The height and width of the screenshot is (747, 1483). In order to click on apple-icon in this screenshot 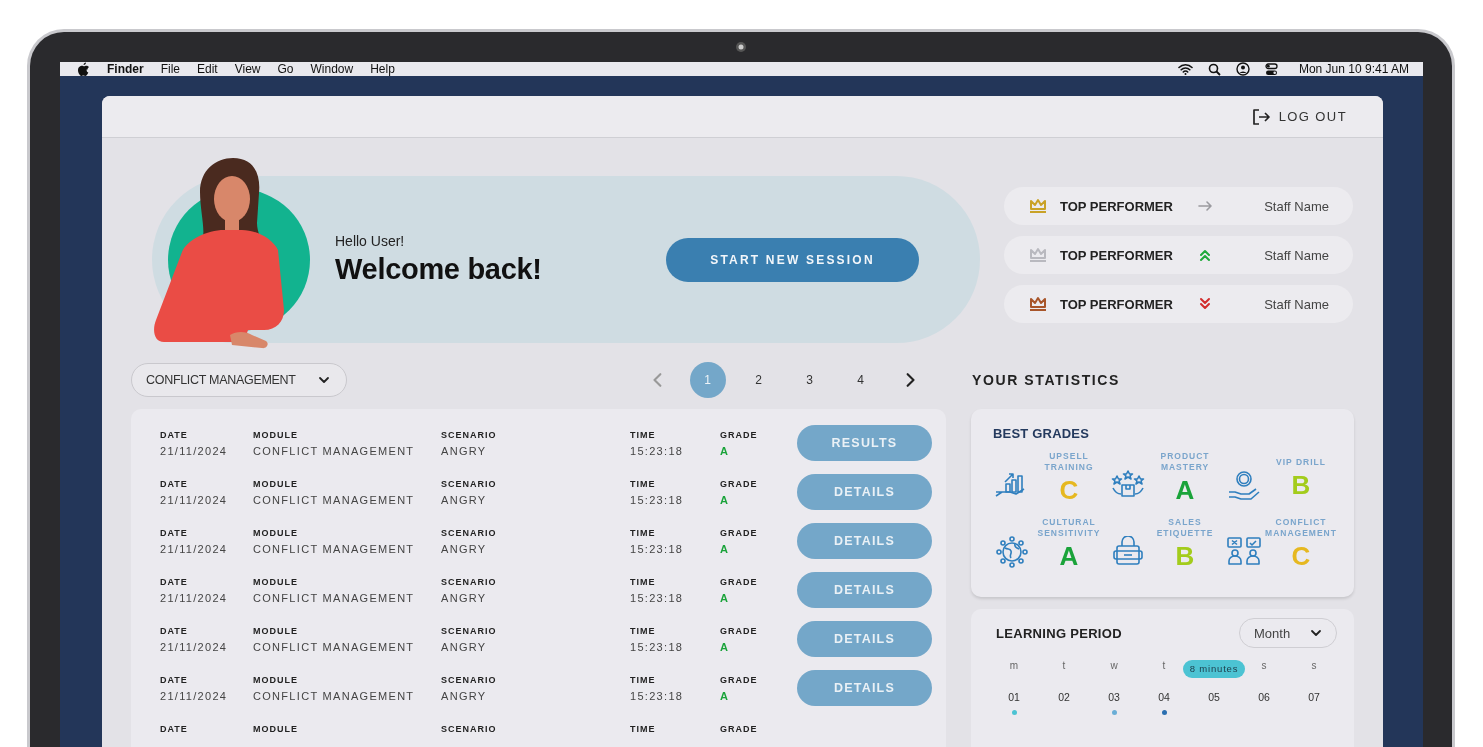, I will do `click(83, 69)`.